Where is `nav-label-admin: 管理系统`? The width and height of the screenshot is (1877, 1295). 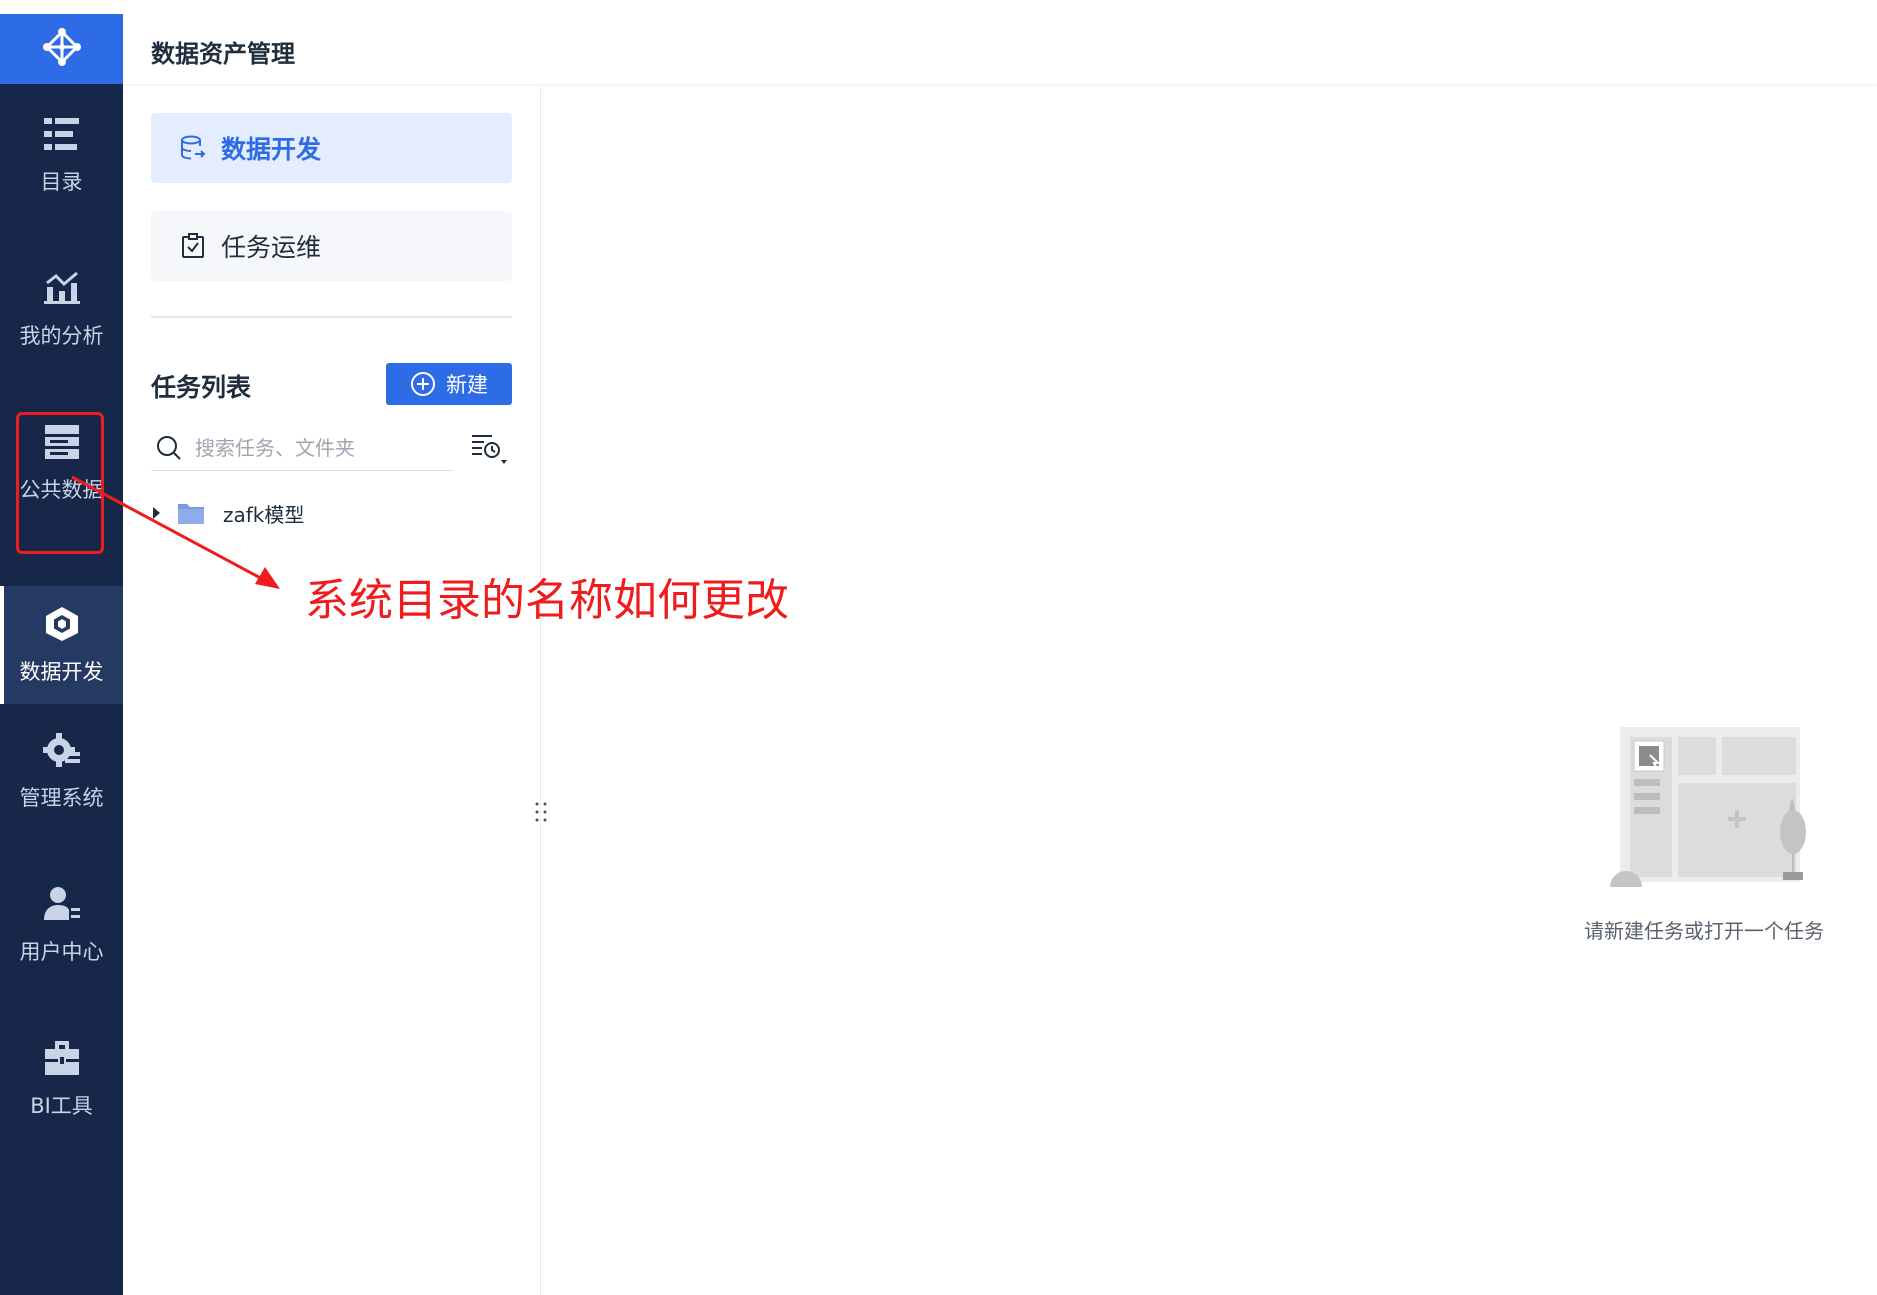 nav-label-admin: 管理系统 is located at coordinates (61, 798).